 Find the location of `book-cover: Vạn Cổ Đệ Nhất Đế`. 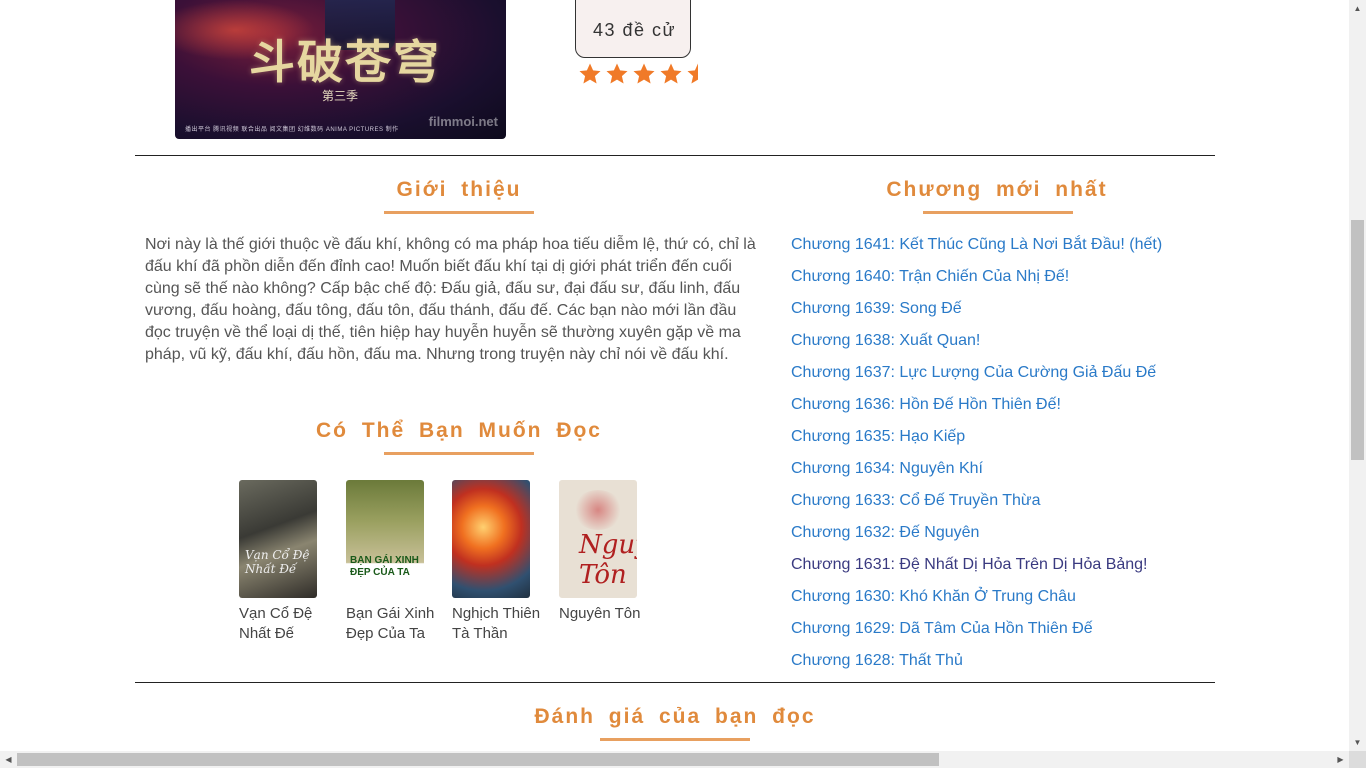

book-cover: Vạn Cổ Đệ Nhất Đế is located at coordinates (278, 539).